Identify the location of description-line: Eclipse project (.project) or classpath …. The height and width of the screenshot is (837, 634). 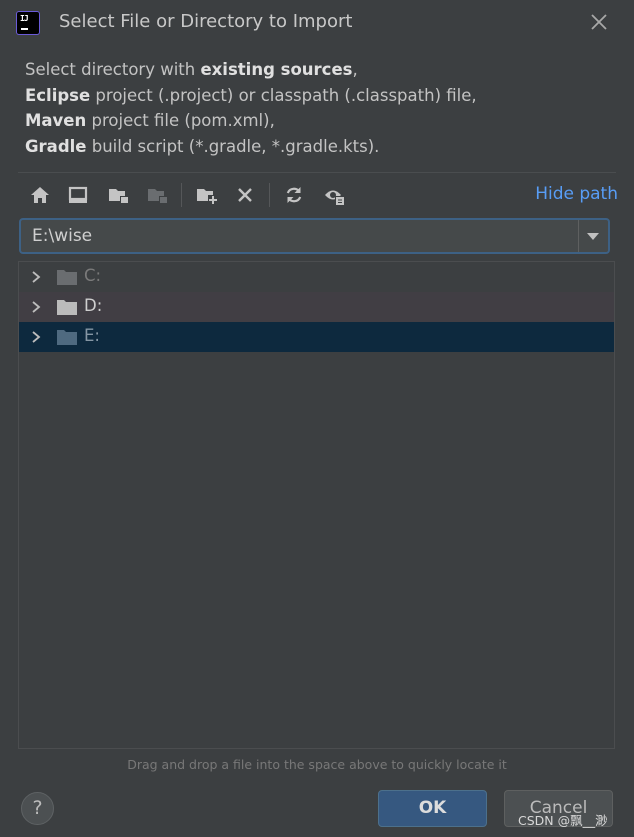
(251, 95).